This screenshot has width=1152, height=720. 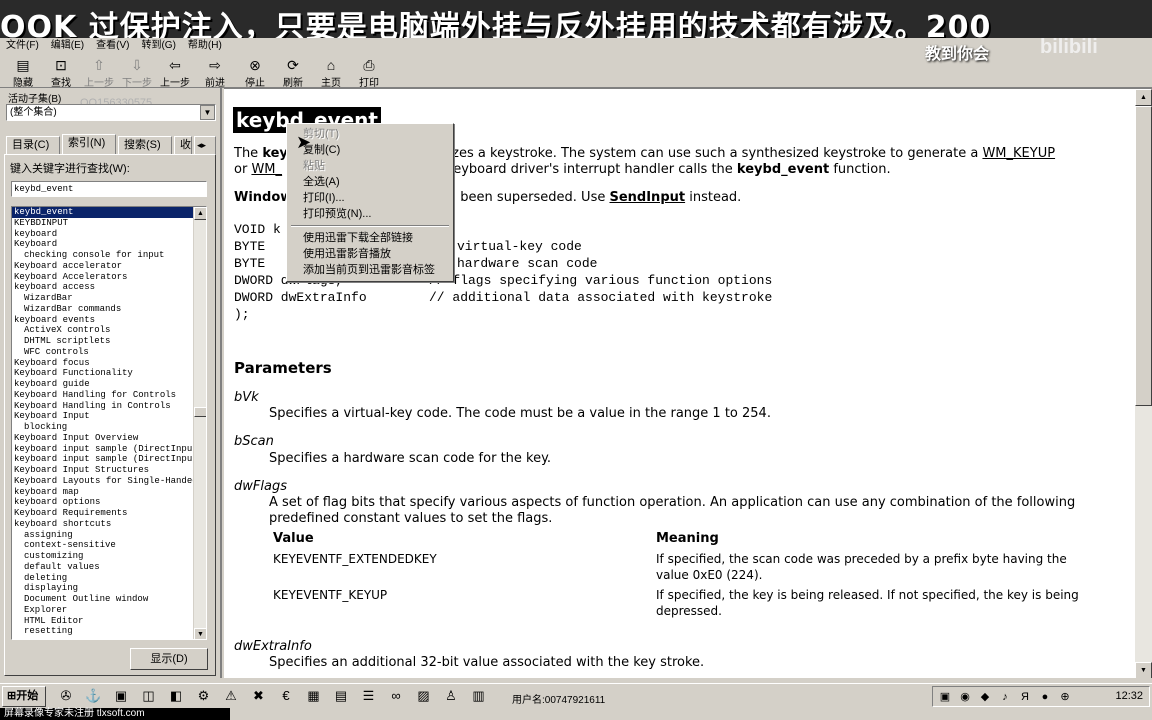 What do you see at coordinates (99, 72) in the screenshot?
I see `toolbar-button: ⇧ 上一步` at bounding box center [99, 72].